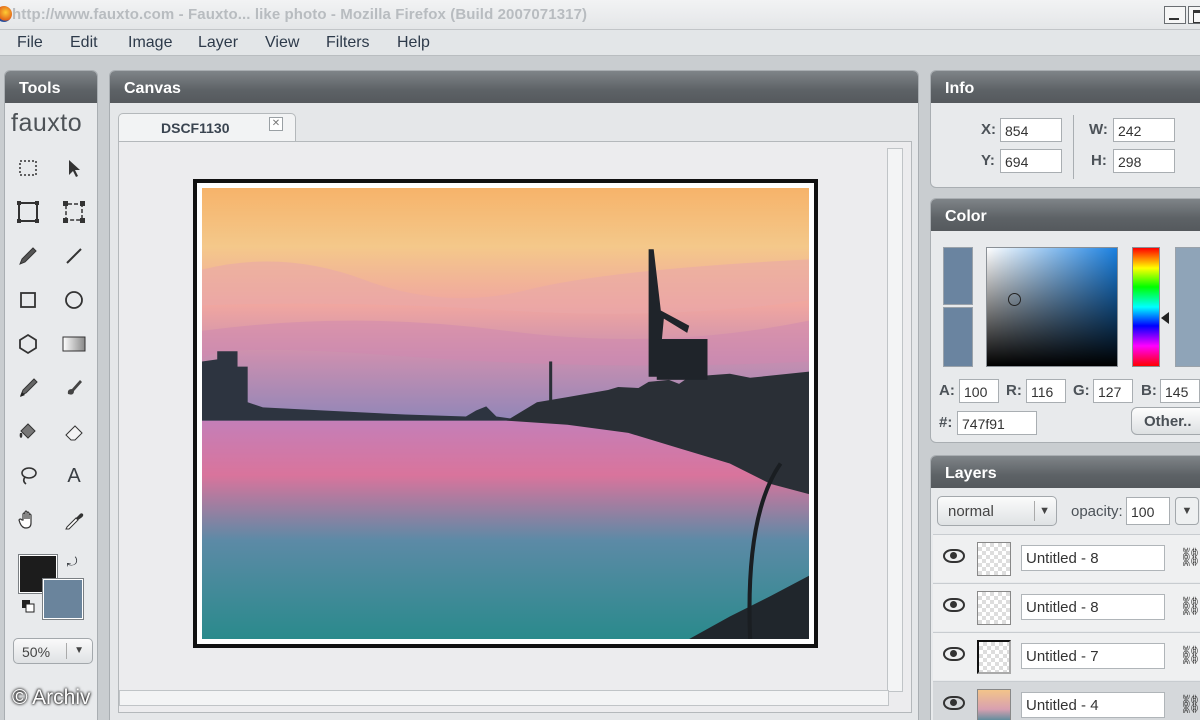 The height and width of the screenshot is (720, 1200). What do you see at coordinates (51, 87) in the screenshot?
I see `tools-panel-title: Tools` at bounding box center [51, 87].